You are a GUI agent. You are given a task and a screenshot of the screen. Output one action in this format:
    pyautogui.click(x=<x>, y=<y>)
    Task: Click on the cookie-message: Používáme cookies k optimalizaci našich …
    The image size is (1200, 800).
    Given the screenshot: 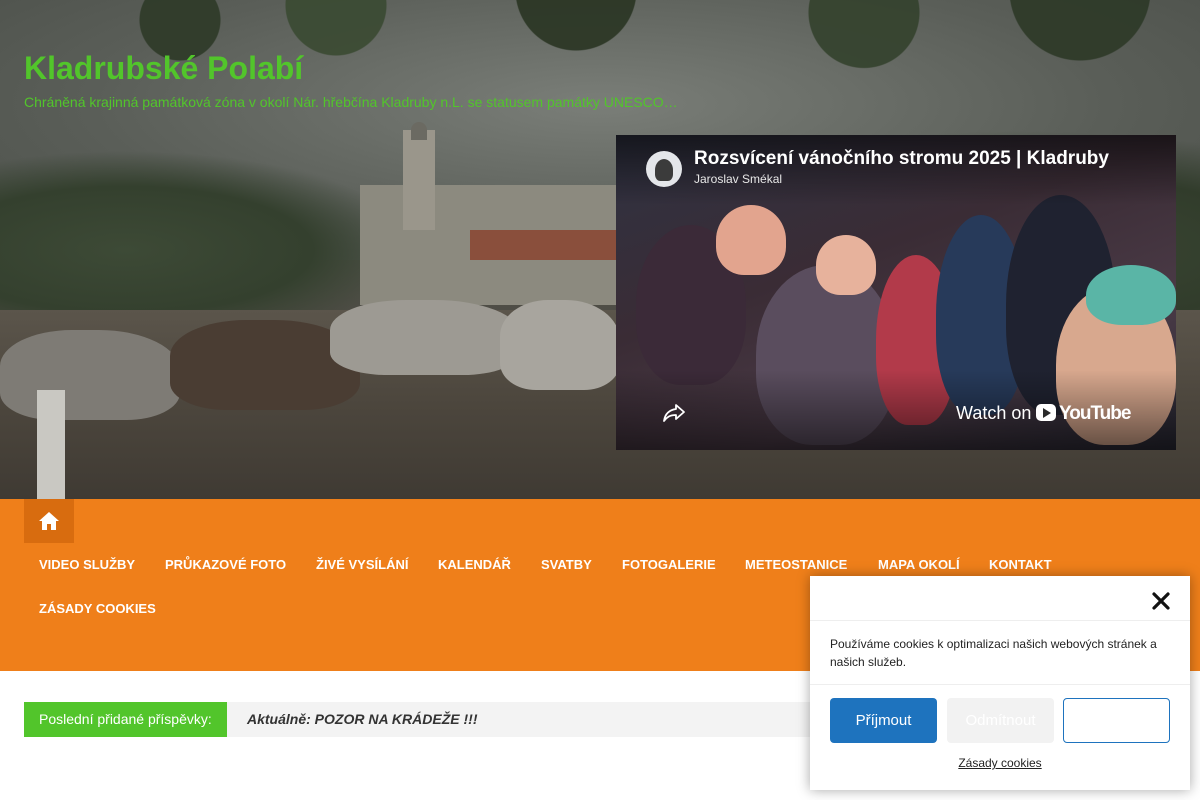 What is the action you would take?
    pyautogui.click(x=993, y=653)
    